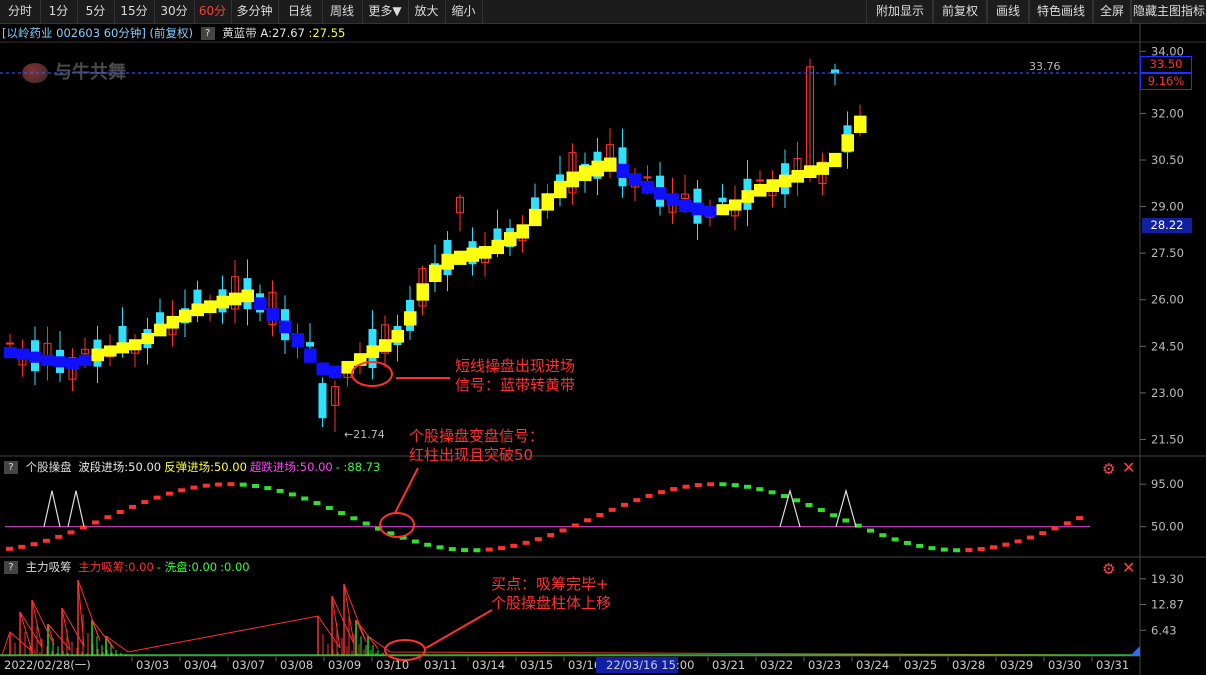 The image size is (1206, 675). Describe the element at coordinates (1108, 469) in the screenshot. I see `ind1-settings-icon: ⚙` at that location.